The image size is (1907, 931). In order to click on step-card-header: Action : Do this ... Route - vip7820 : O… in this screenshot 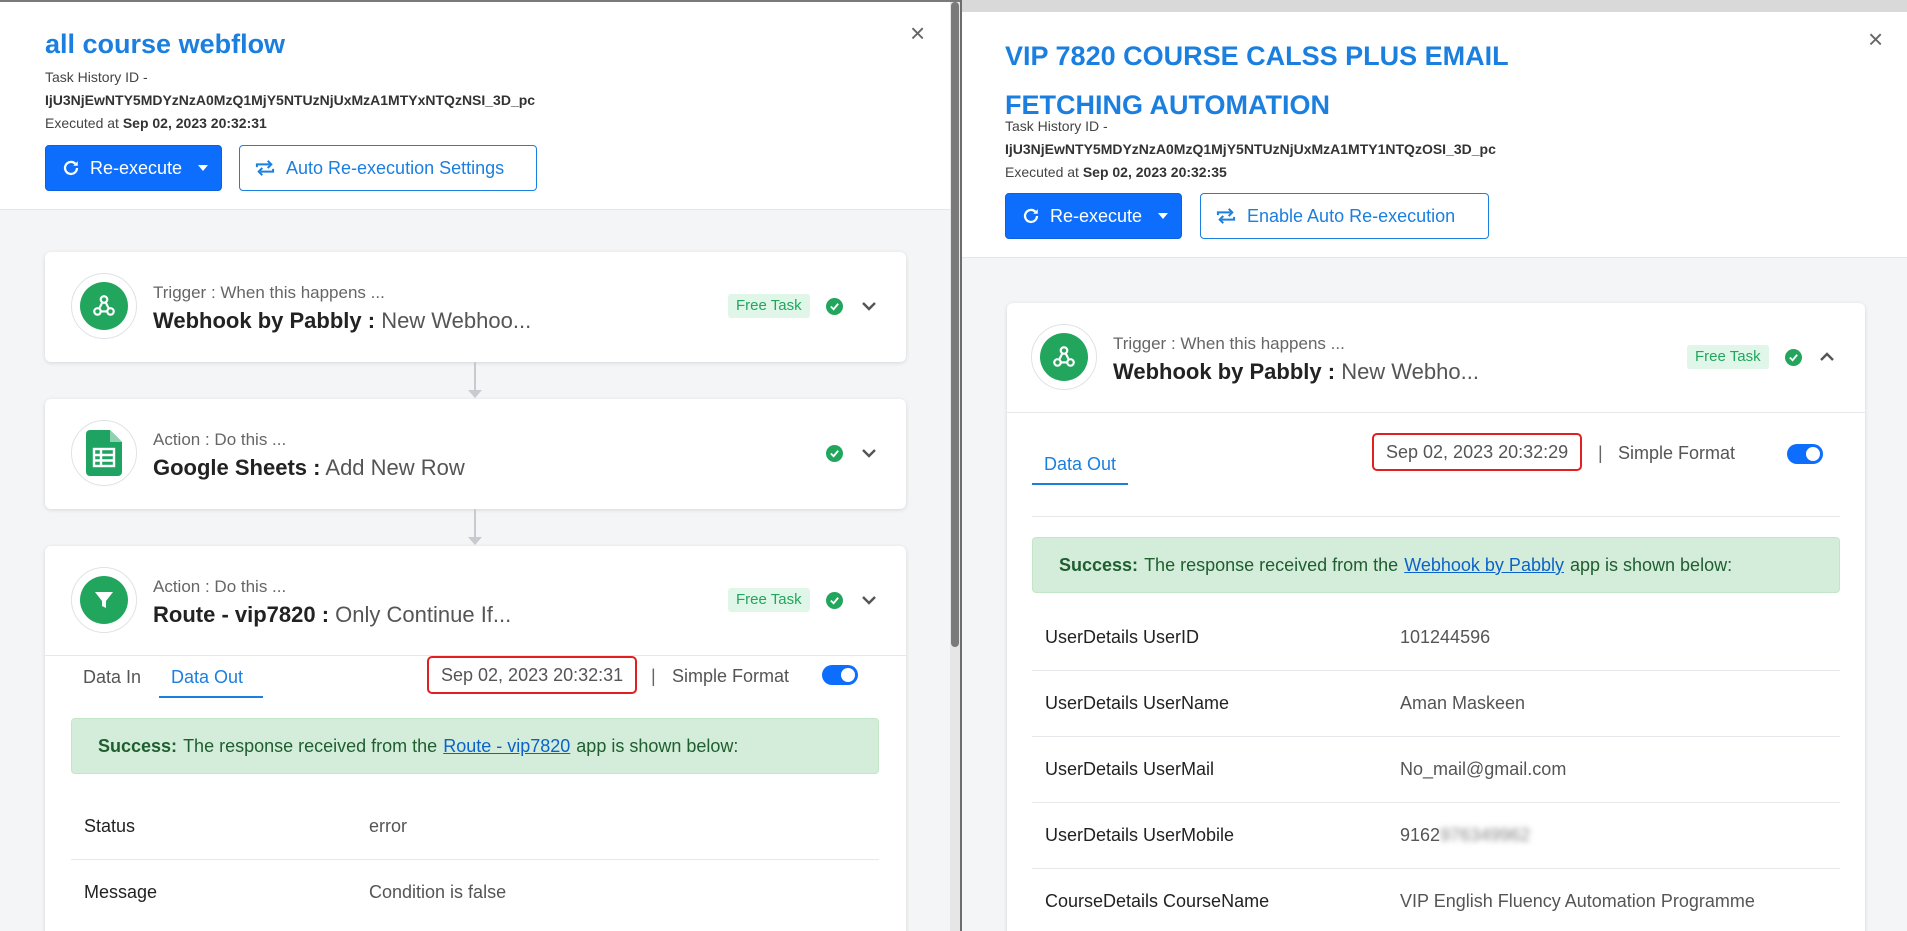, I will do `click(475, 601)`.